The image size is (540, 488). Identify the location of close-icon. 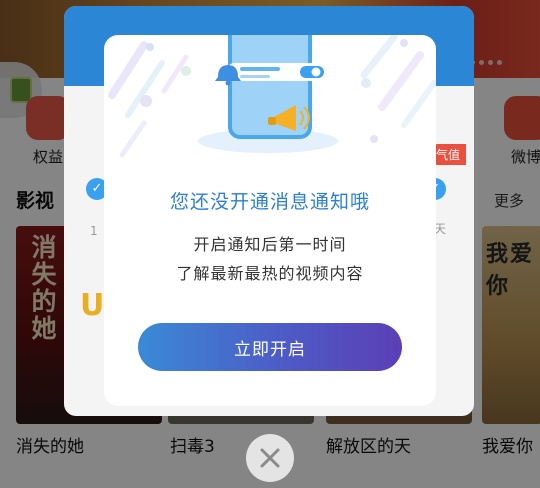
(270, 458).